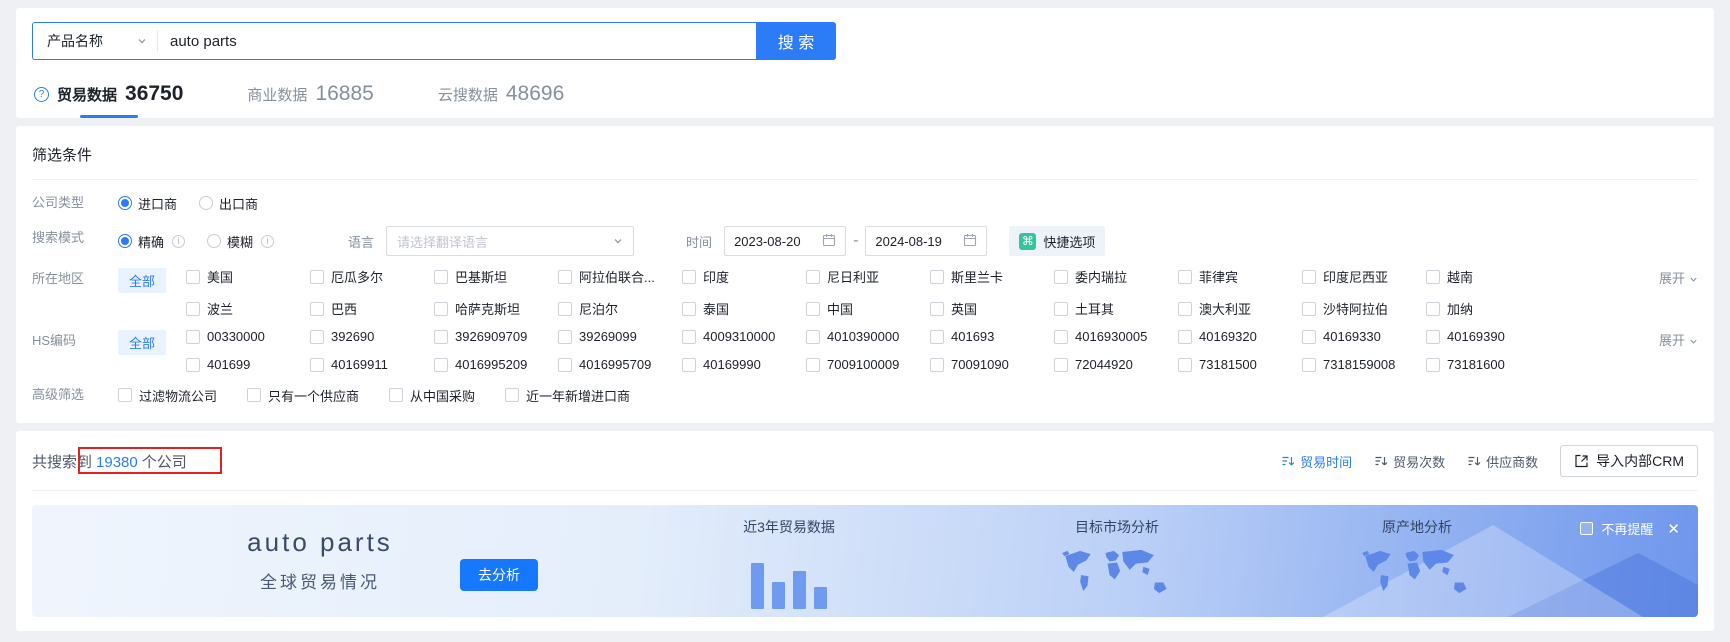 The image size is (1730, 642). What do you see at coordinates (1587, 528) in the screenshot?
I see `dismiss-checkbox` at bounding box center [1587, 528].